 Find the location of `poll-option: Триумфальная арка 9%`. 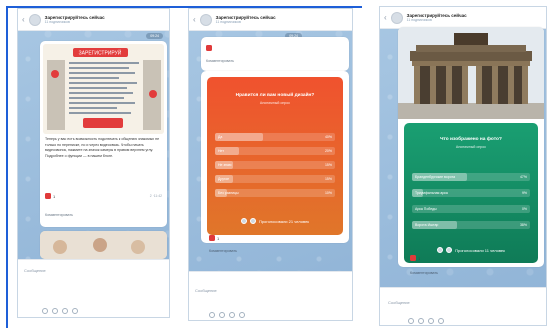

poll-option: Триумфальная арка 9% is located at coordinates (471, 193).